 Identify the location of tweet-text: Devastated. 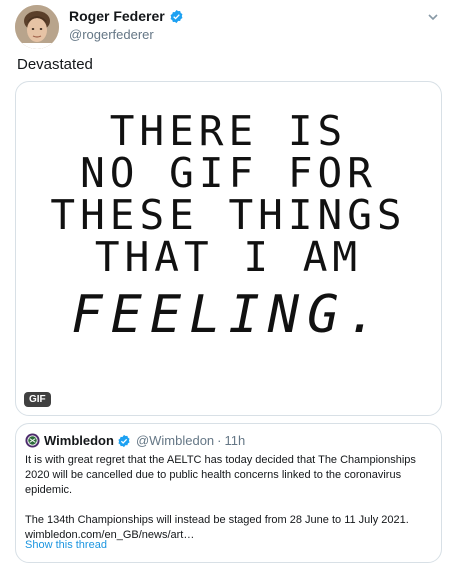
(55, 64).